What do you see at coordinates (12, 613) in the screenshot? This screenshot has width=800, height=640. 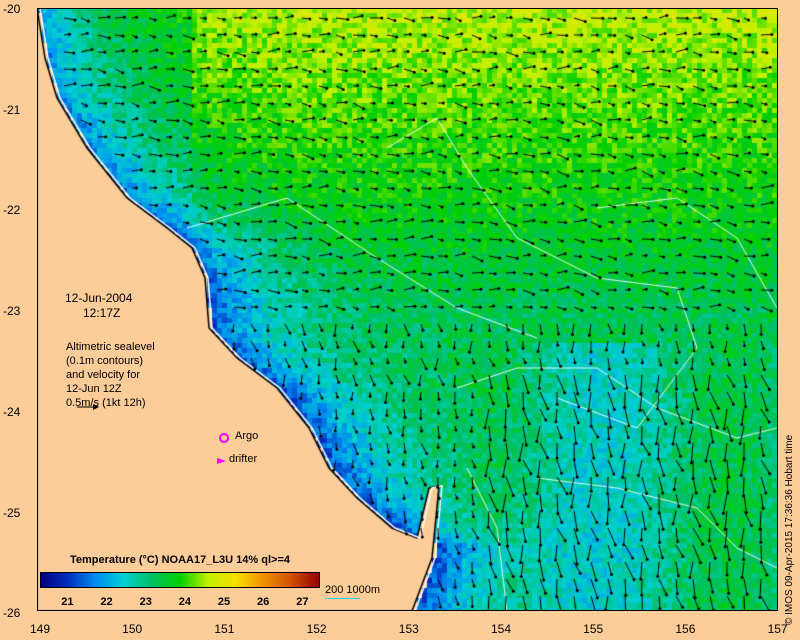 I see `lat-tick: -26` at bounding box center [12, 613].